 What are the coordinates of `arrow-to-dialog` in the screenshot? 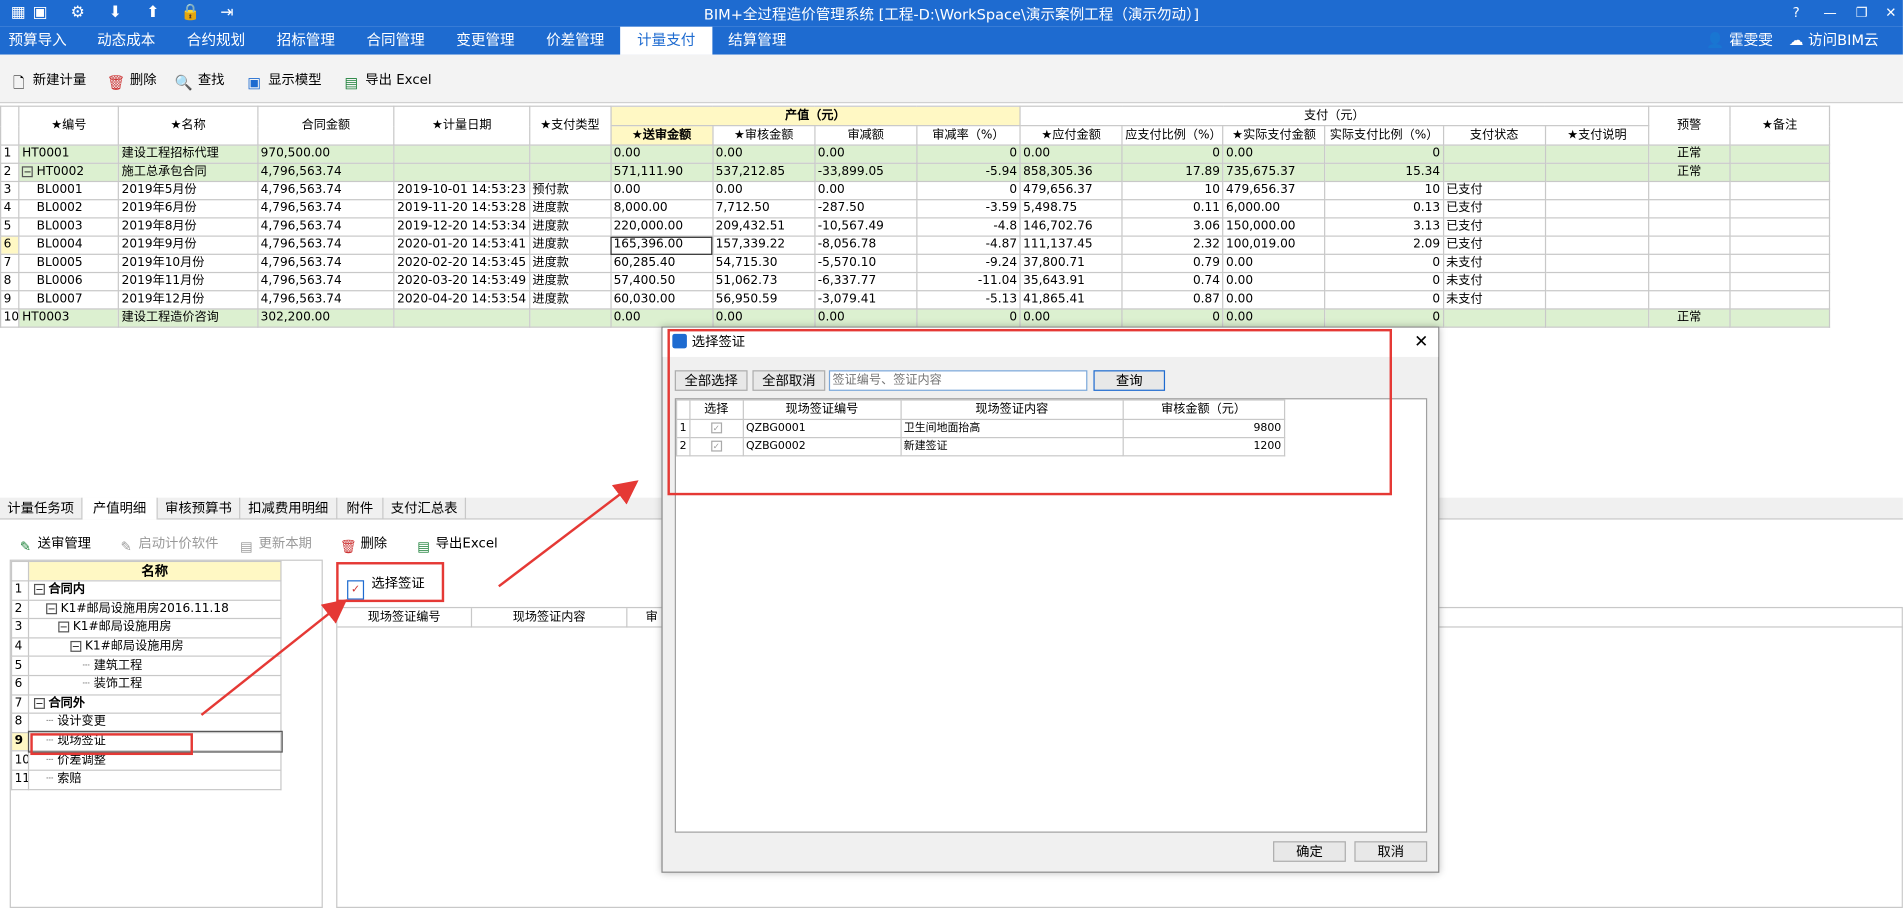 It's located at (568, 534).